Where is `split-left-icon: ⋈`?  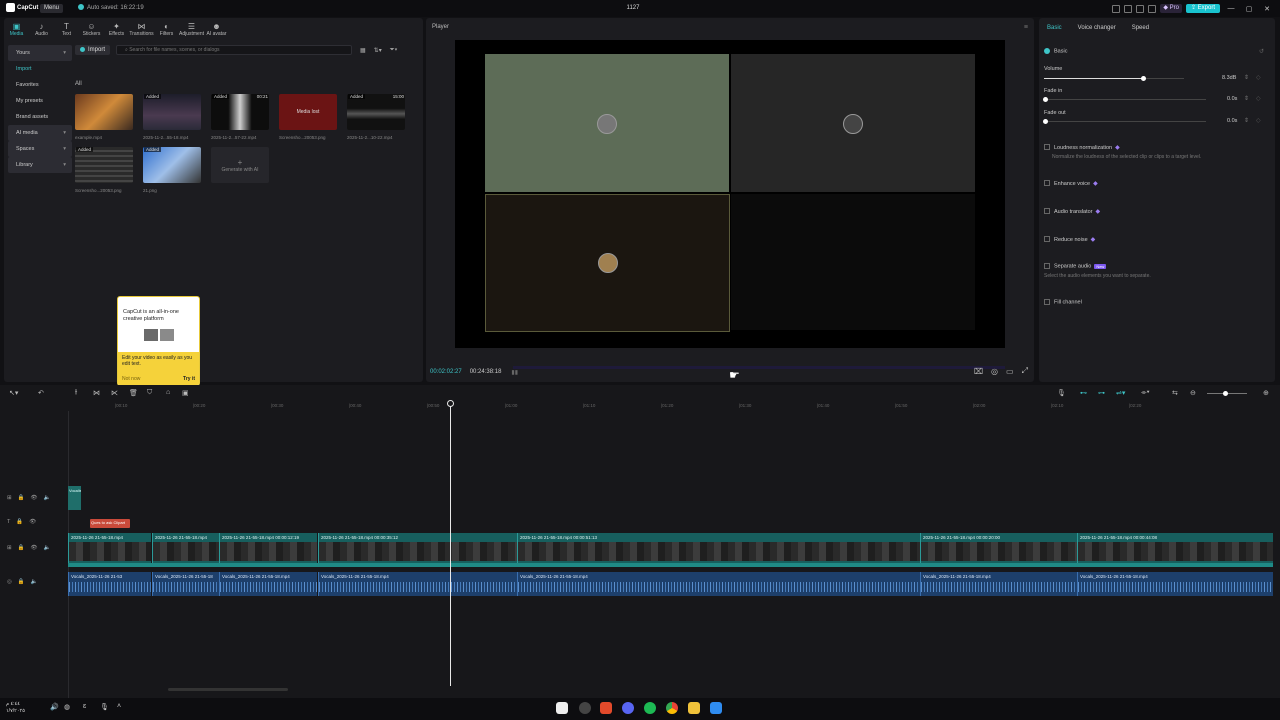
split-left-icon: ⋈ is located at coordinates (96, 393).